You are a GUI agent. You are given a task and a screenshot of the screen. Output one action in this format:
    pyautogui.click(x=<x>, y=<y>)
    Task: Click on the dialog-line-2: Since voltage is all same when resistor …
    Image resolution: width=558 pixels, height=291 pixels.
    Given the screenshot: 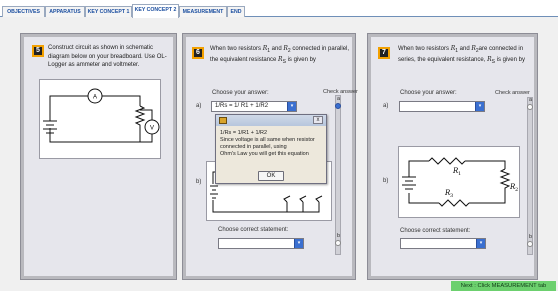 What is the action you would take?
    pyautogui.click(x=267, y=143)
    